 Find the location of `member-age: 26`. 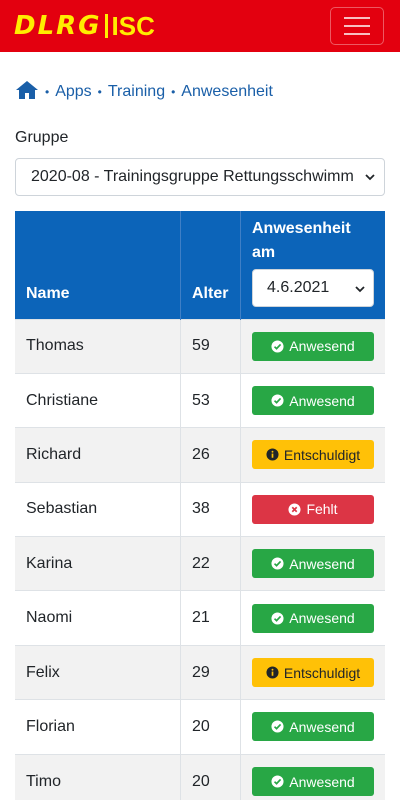

member-age: 26 is located at coordinates (210, 455).